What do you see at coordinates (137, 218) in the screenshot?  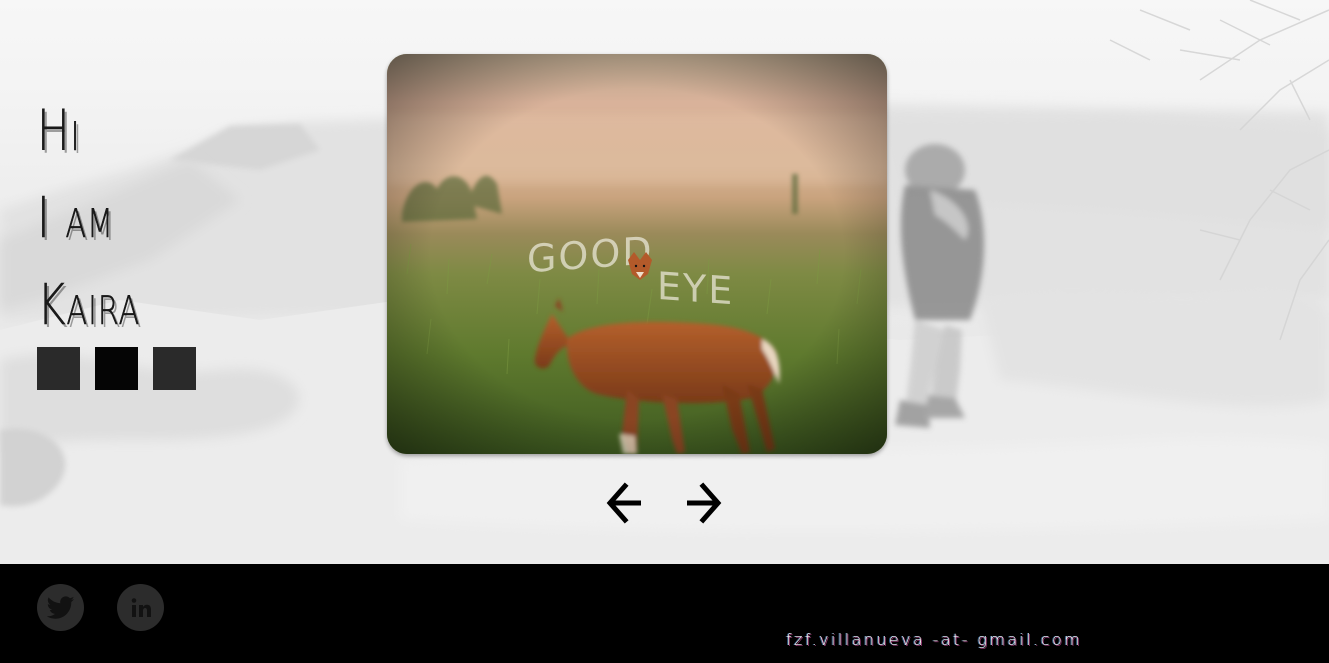 I see `intro-heading: Hi I am Kaira` at bounding box center [137, 218].